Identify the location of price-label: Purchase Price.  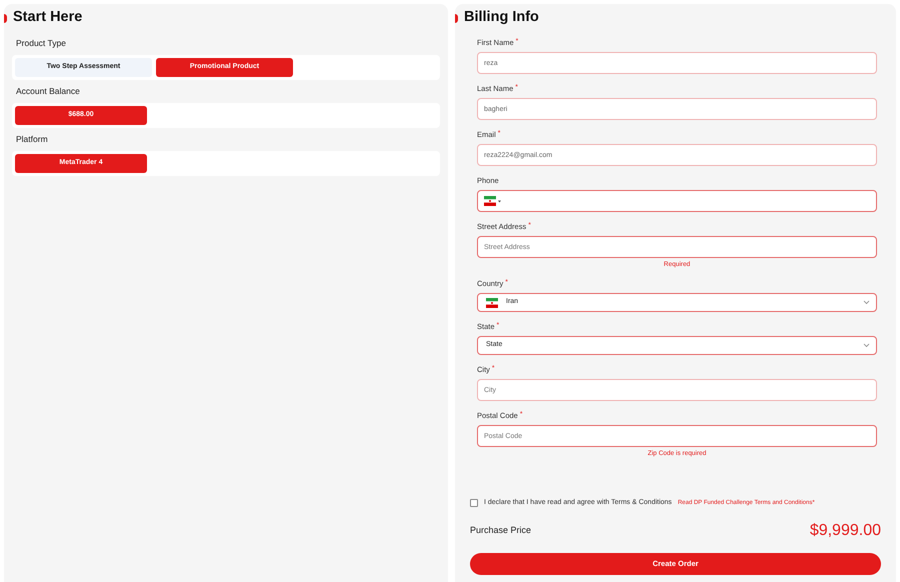
(501, 530).